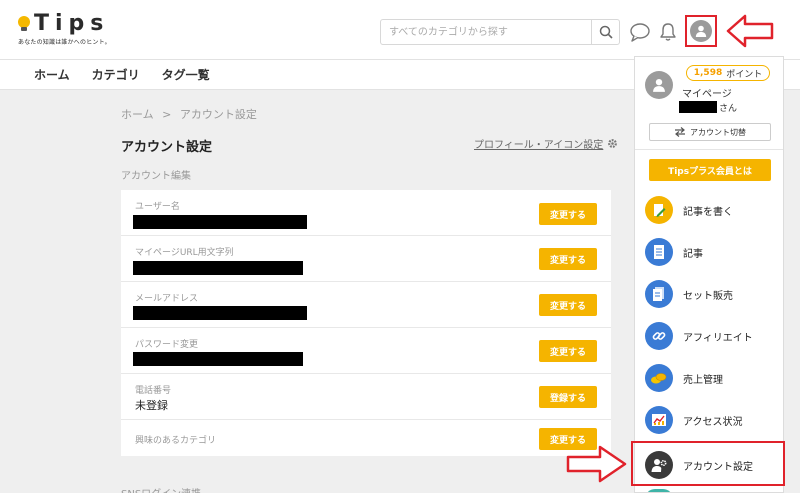  I want to click on profile-link-label: プロフィール・アイコン設定, so click(539, 145).